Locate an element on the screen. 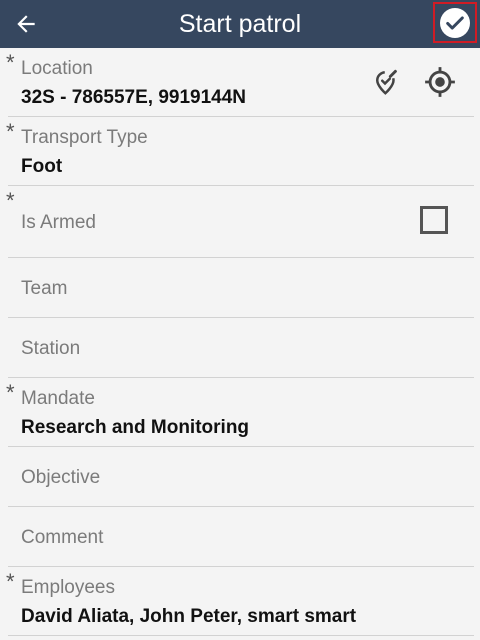  transport-type-label: Transport Type is located at coordinates (84, 137).